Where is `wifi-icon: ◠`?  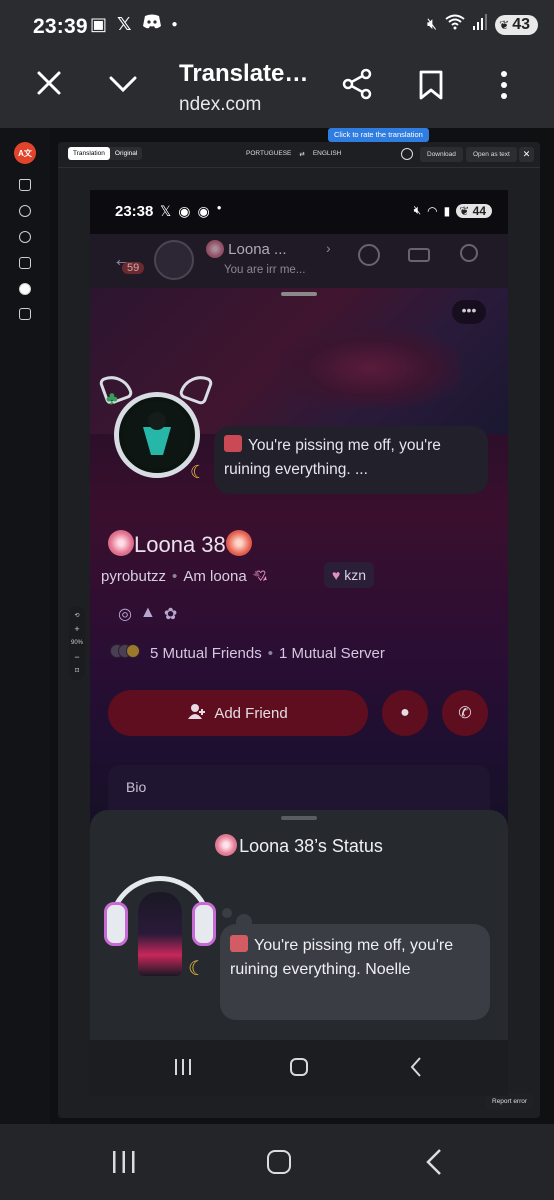 wifi-icon: ◠ is located at coordinates (432, 210).